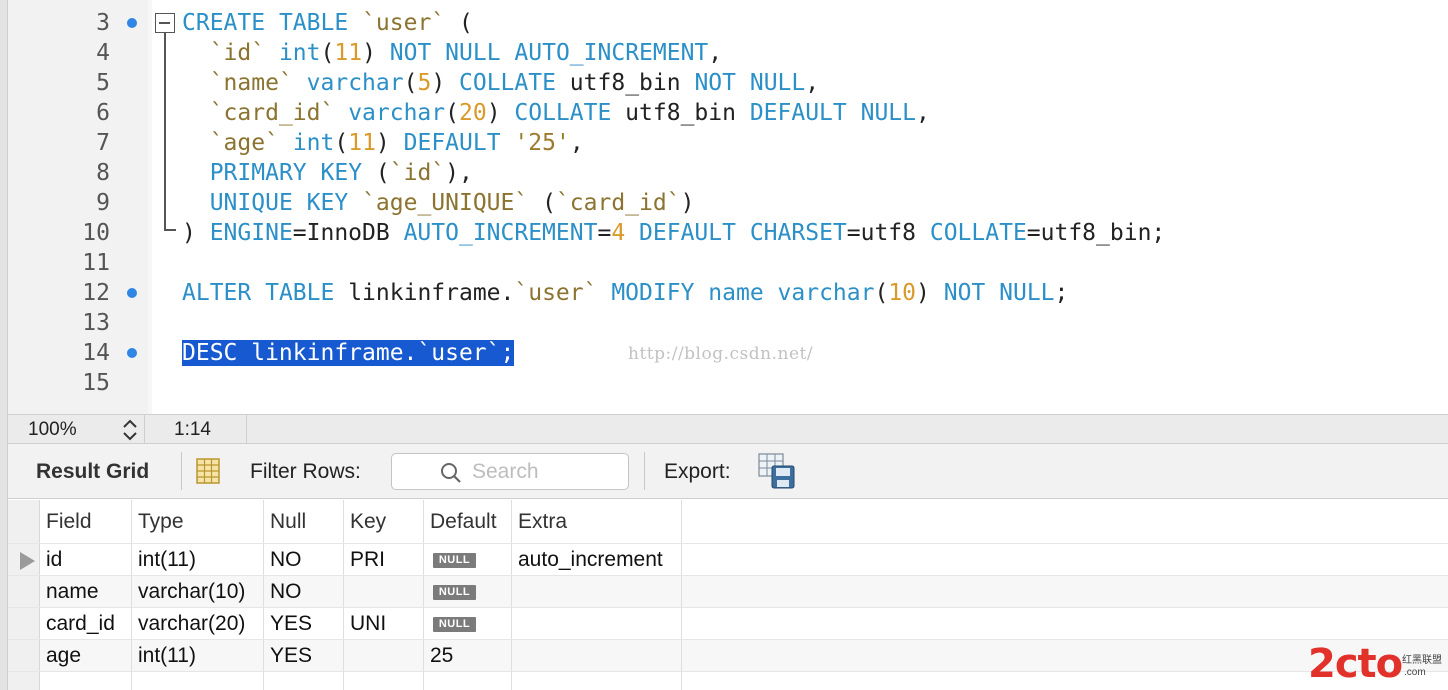  I want to click on code-text: DESC linkinframe.`user`;, so click(348, 353).